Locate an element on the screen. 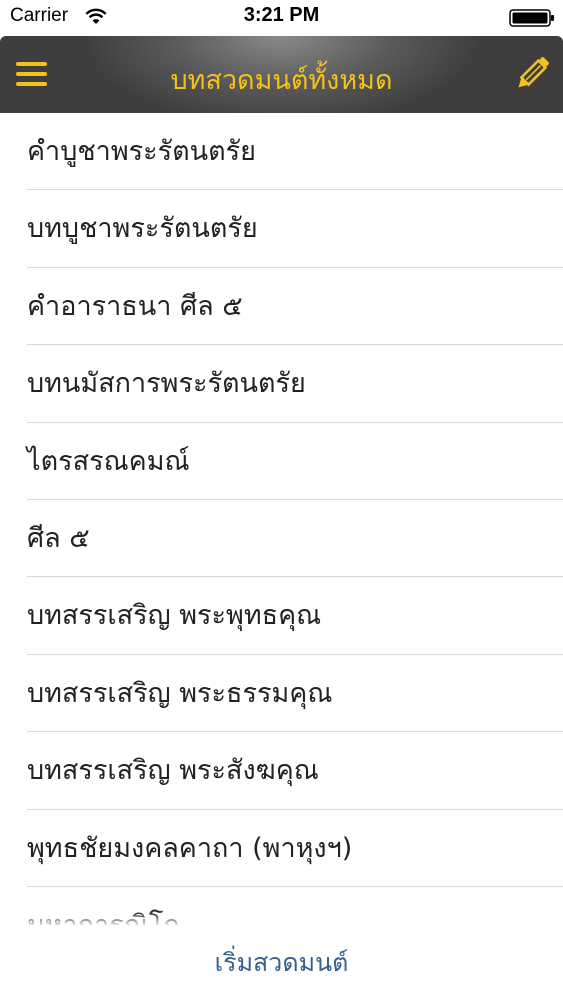 The image size is (563, 1000). list-item: บทสรรเสริญ พระพุทธคุณ is located at coordinates (281, 616).